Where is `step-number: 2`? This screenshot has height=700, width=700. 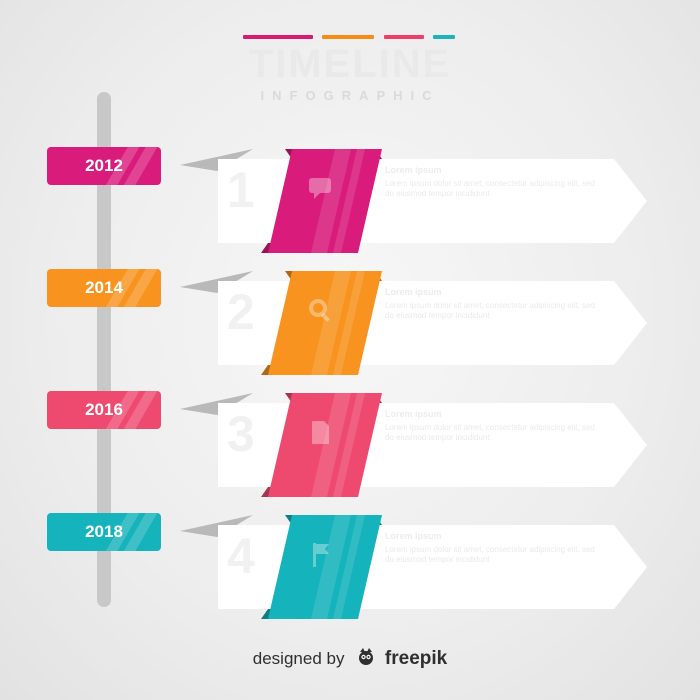 step-number: 2 is located at coordinates (241, 312).